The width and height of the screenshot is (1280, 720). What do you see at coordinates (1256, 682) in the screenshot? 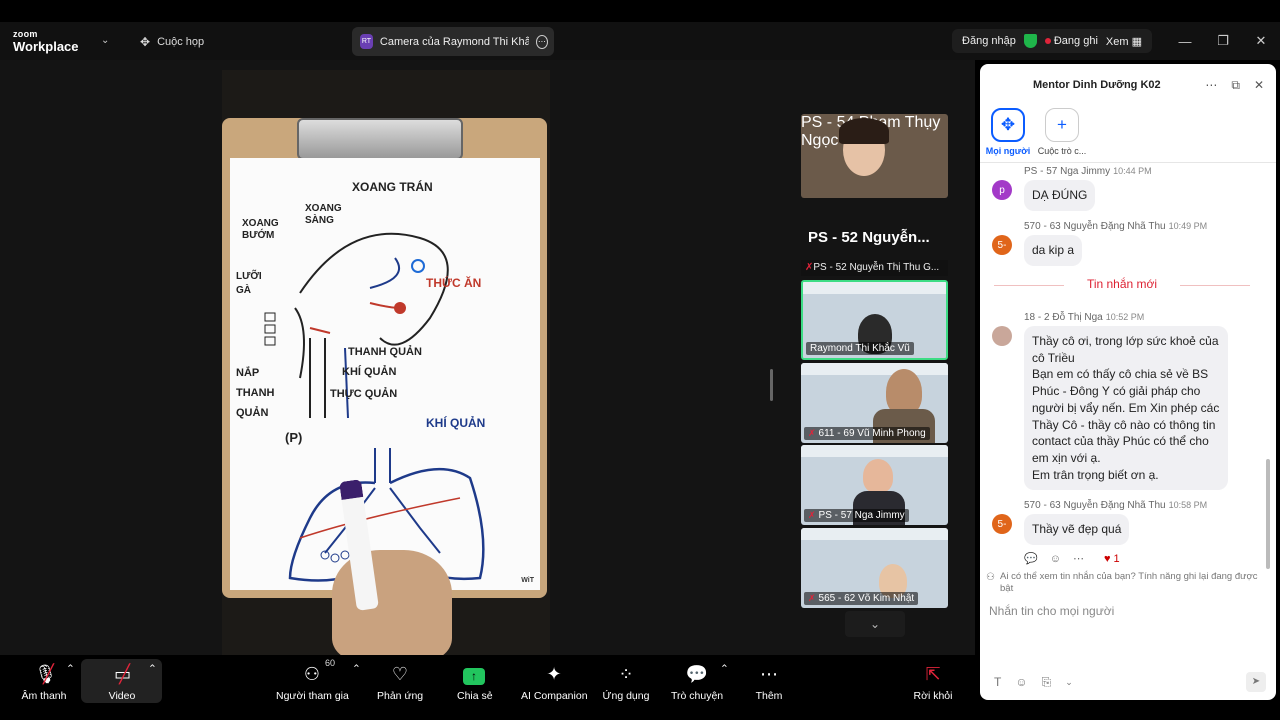
I see `send-icon: ➤` at bounding box center [1256, 682].